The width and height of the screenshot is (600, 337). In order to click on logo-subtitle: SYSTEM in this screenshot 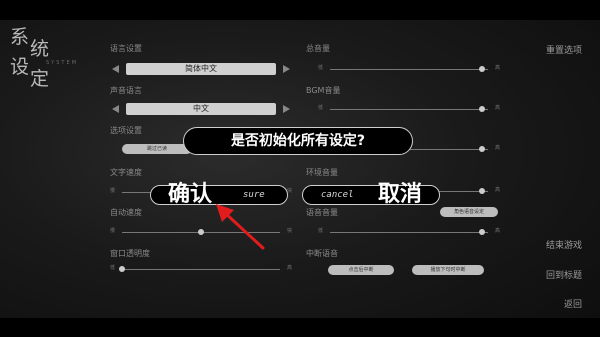, I will do `click(62, 63)`.